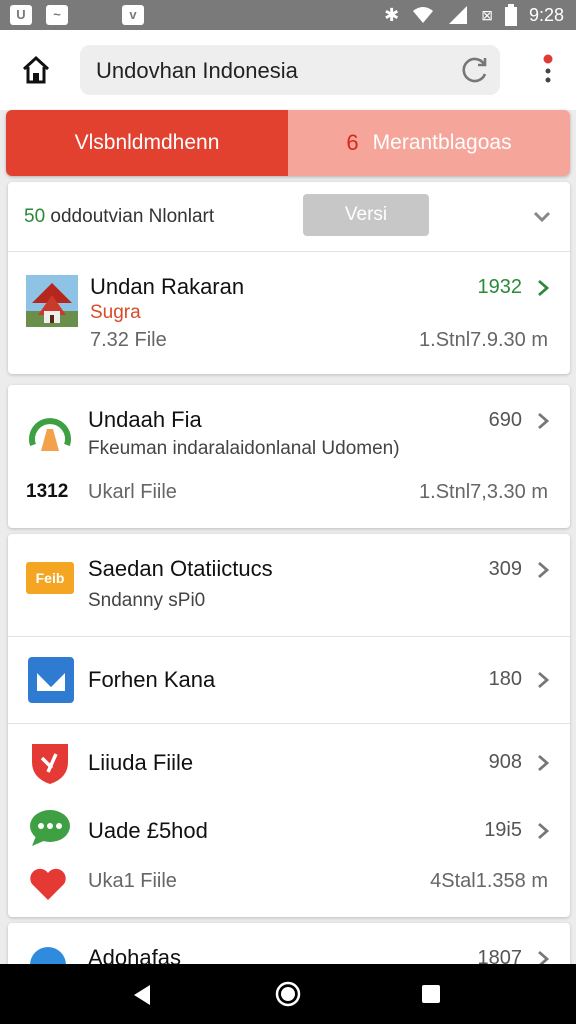 Image resolution: width=576 pixels, height=1024 pixels. What do you see at coordinates (148, 830) in the screenshot?
I see `item-title: Uade £5hod` at bounding box center [148, 830].